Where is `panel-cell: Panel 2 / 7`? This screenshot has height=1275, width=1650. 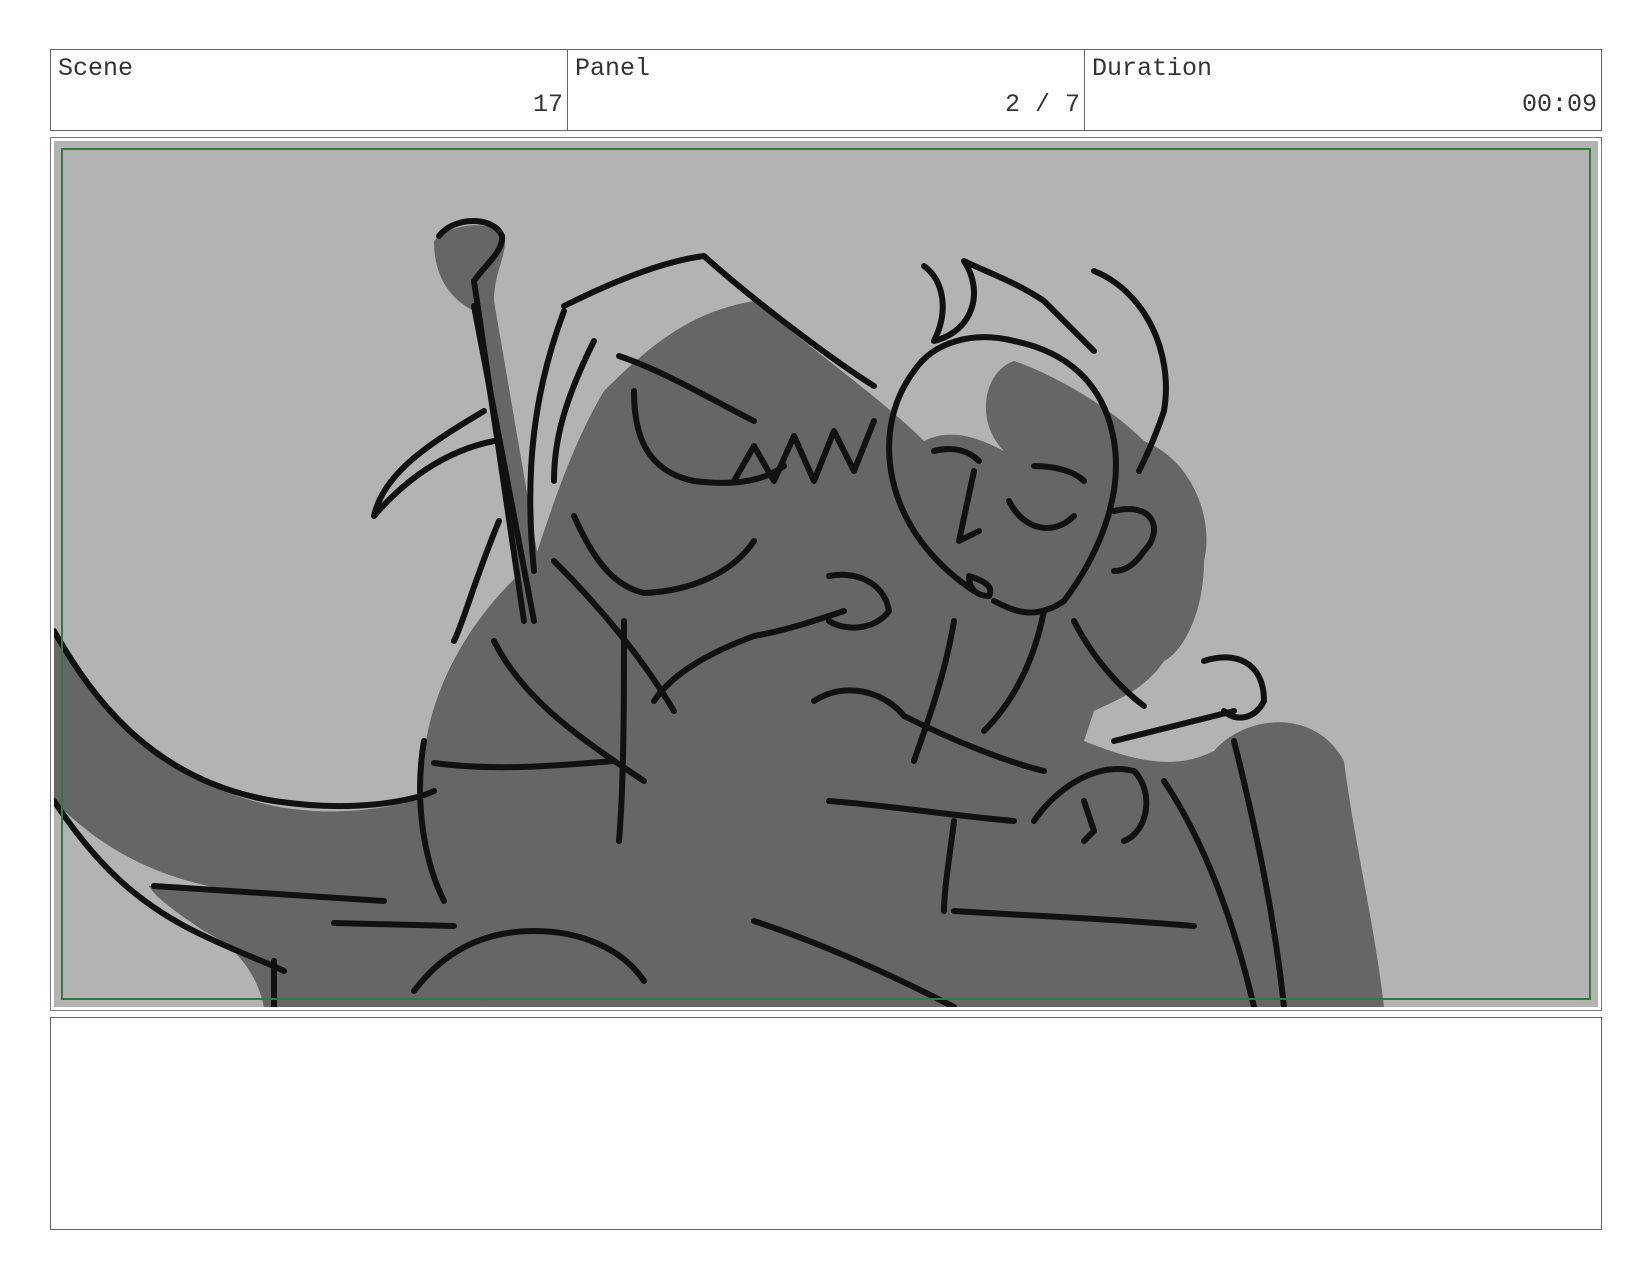 panel-cell: Panel 2 / 7 is located at coordinates (826, 90).